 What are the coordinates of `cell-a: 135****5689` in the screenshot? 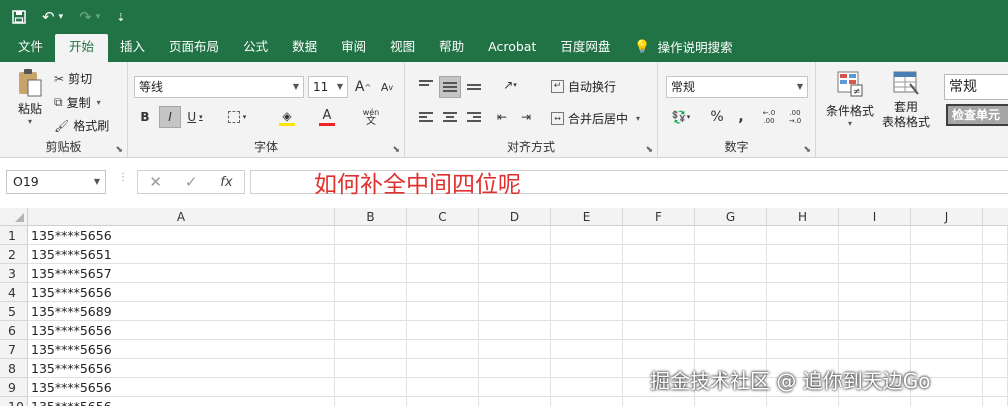 It's located at (181, 311).